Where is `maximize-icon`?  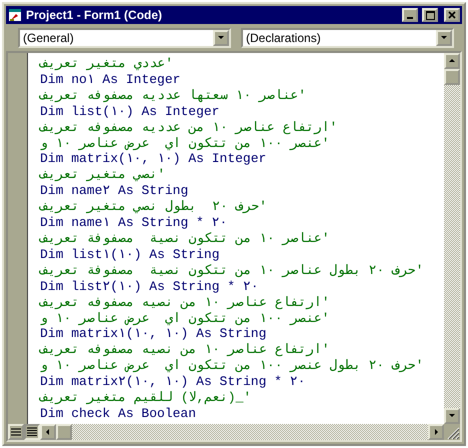 maximize-icon is located at coordinates (430, 15).